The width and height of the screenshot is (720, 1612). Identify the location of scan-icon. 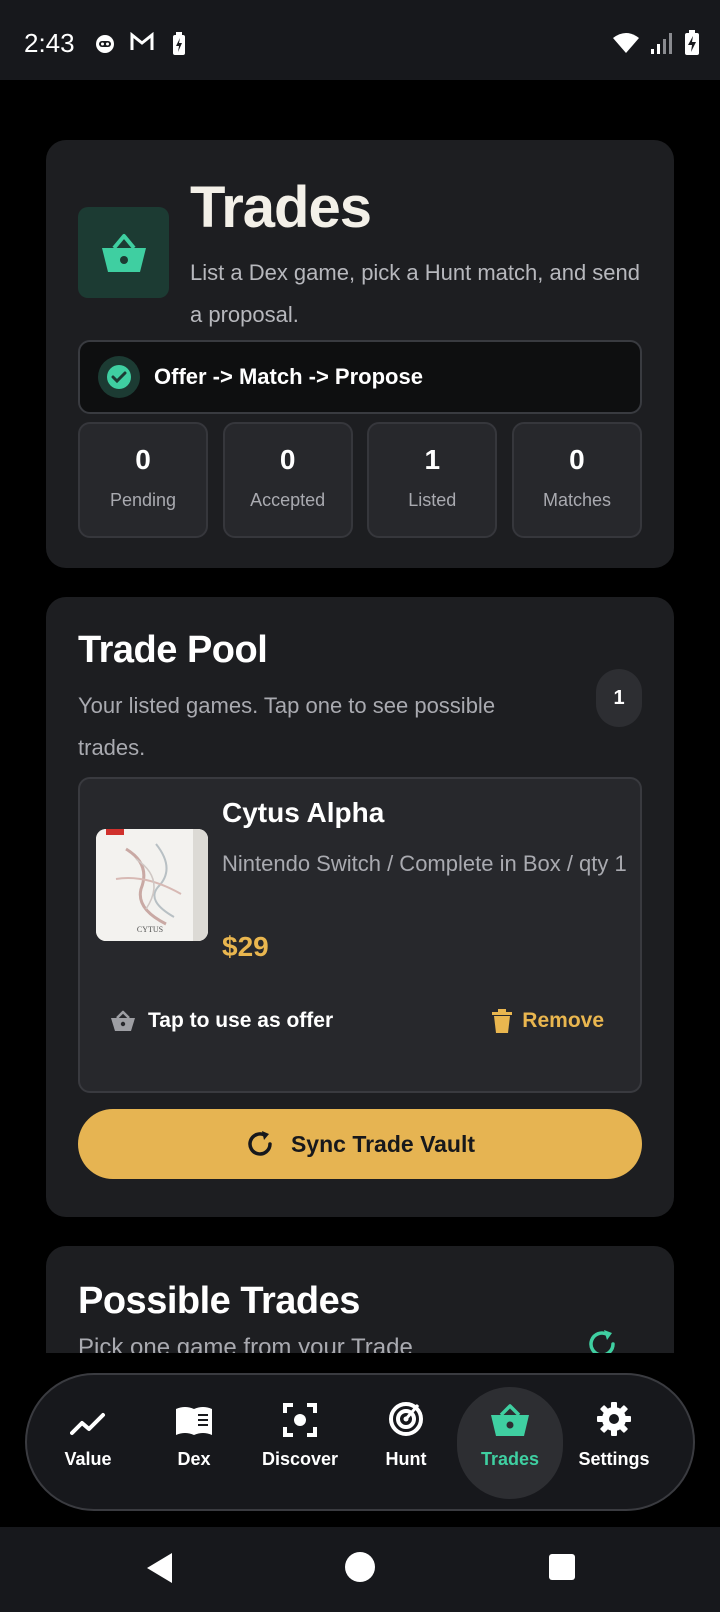
(300, 1420).